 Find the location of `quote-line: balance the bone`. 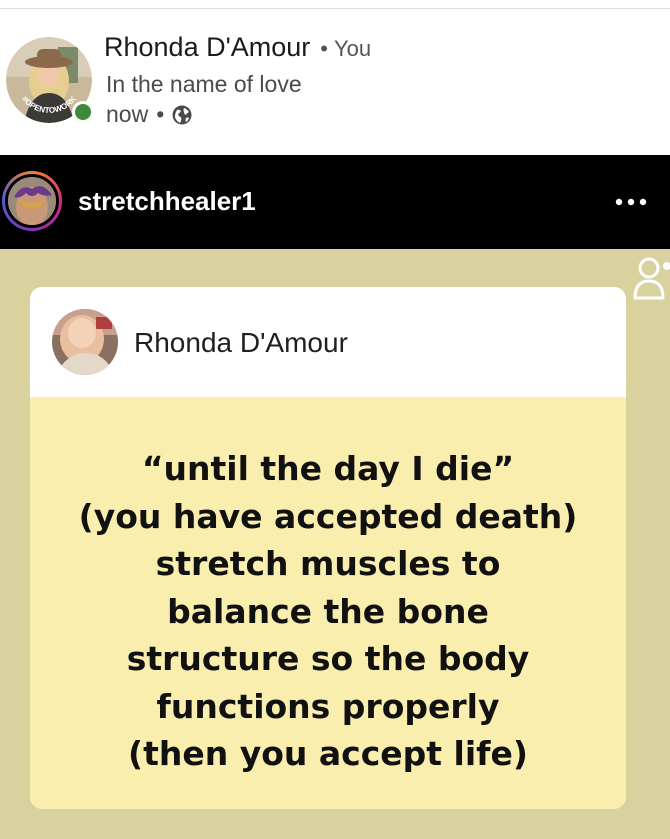

quote-line: balance the bone is located at coordinates (328, 611).